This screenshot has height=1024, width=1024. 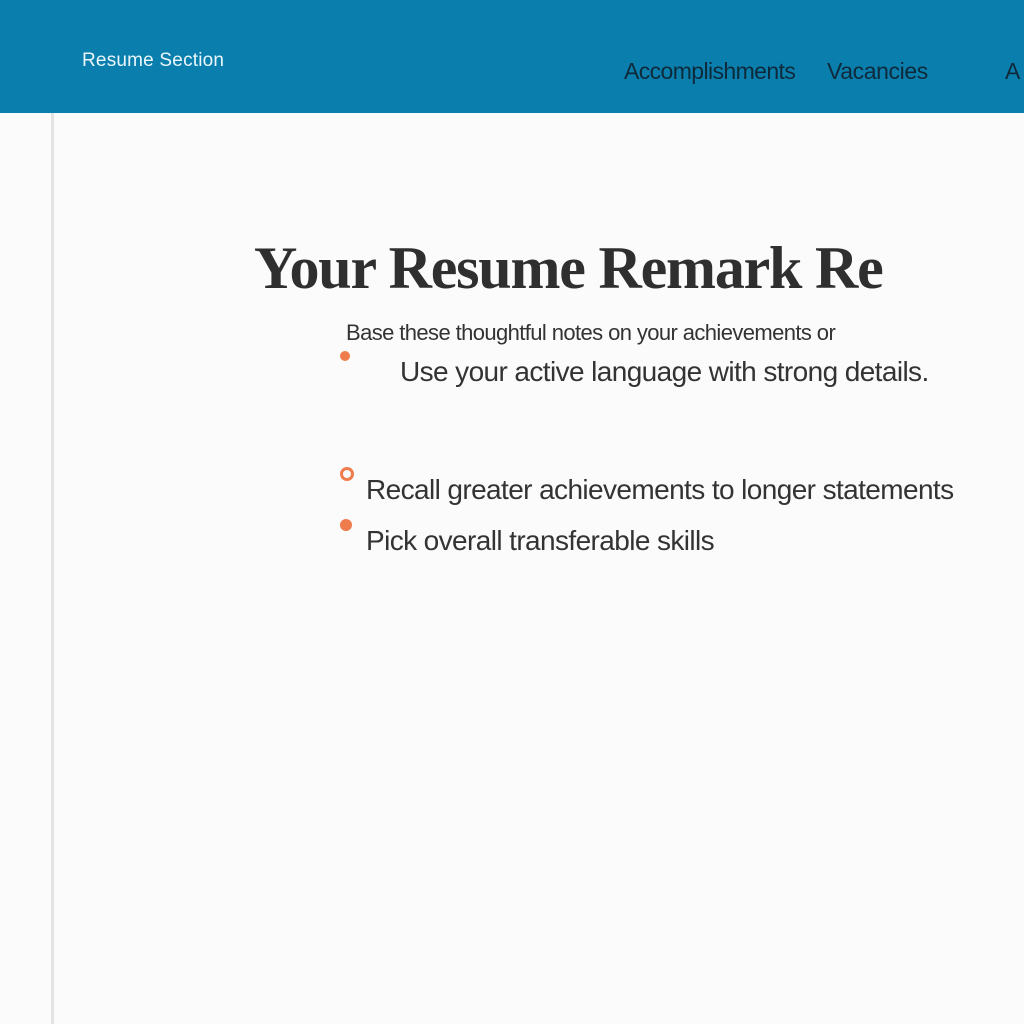 I want to click on nav-item-vacancies: Vacancies, so click(x=877, y=71).